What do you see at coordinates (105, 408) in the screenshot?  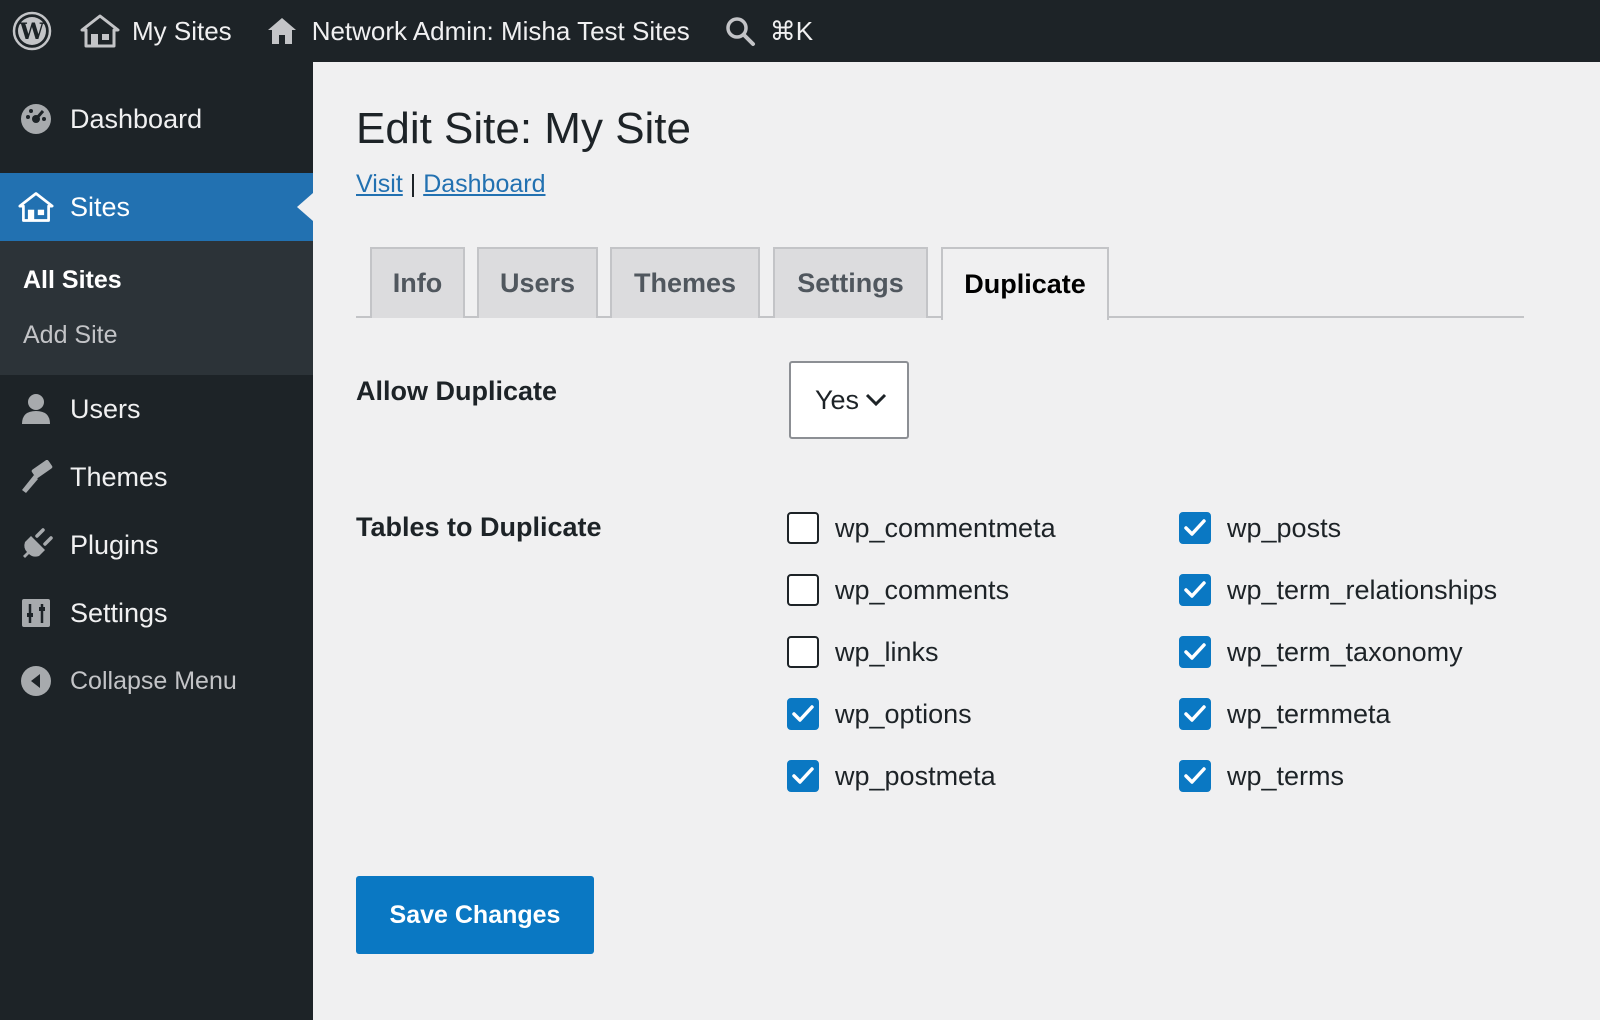 I see `sidebar-item-label: Users` at bounding box center [105, 408].